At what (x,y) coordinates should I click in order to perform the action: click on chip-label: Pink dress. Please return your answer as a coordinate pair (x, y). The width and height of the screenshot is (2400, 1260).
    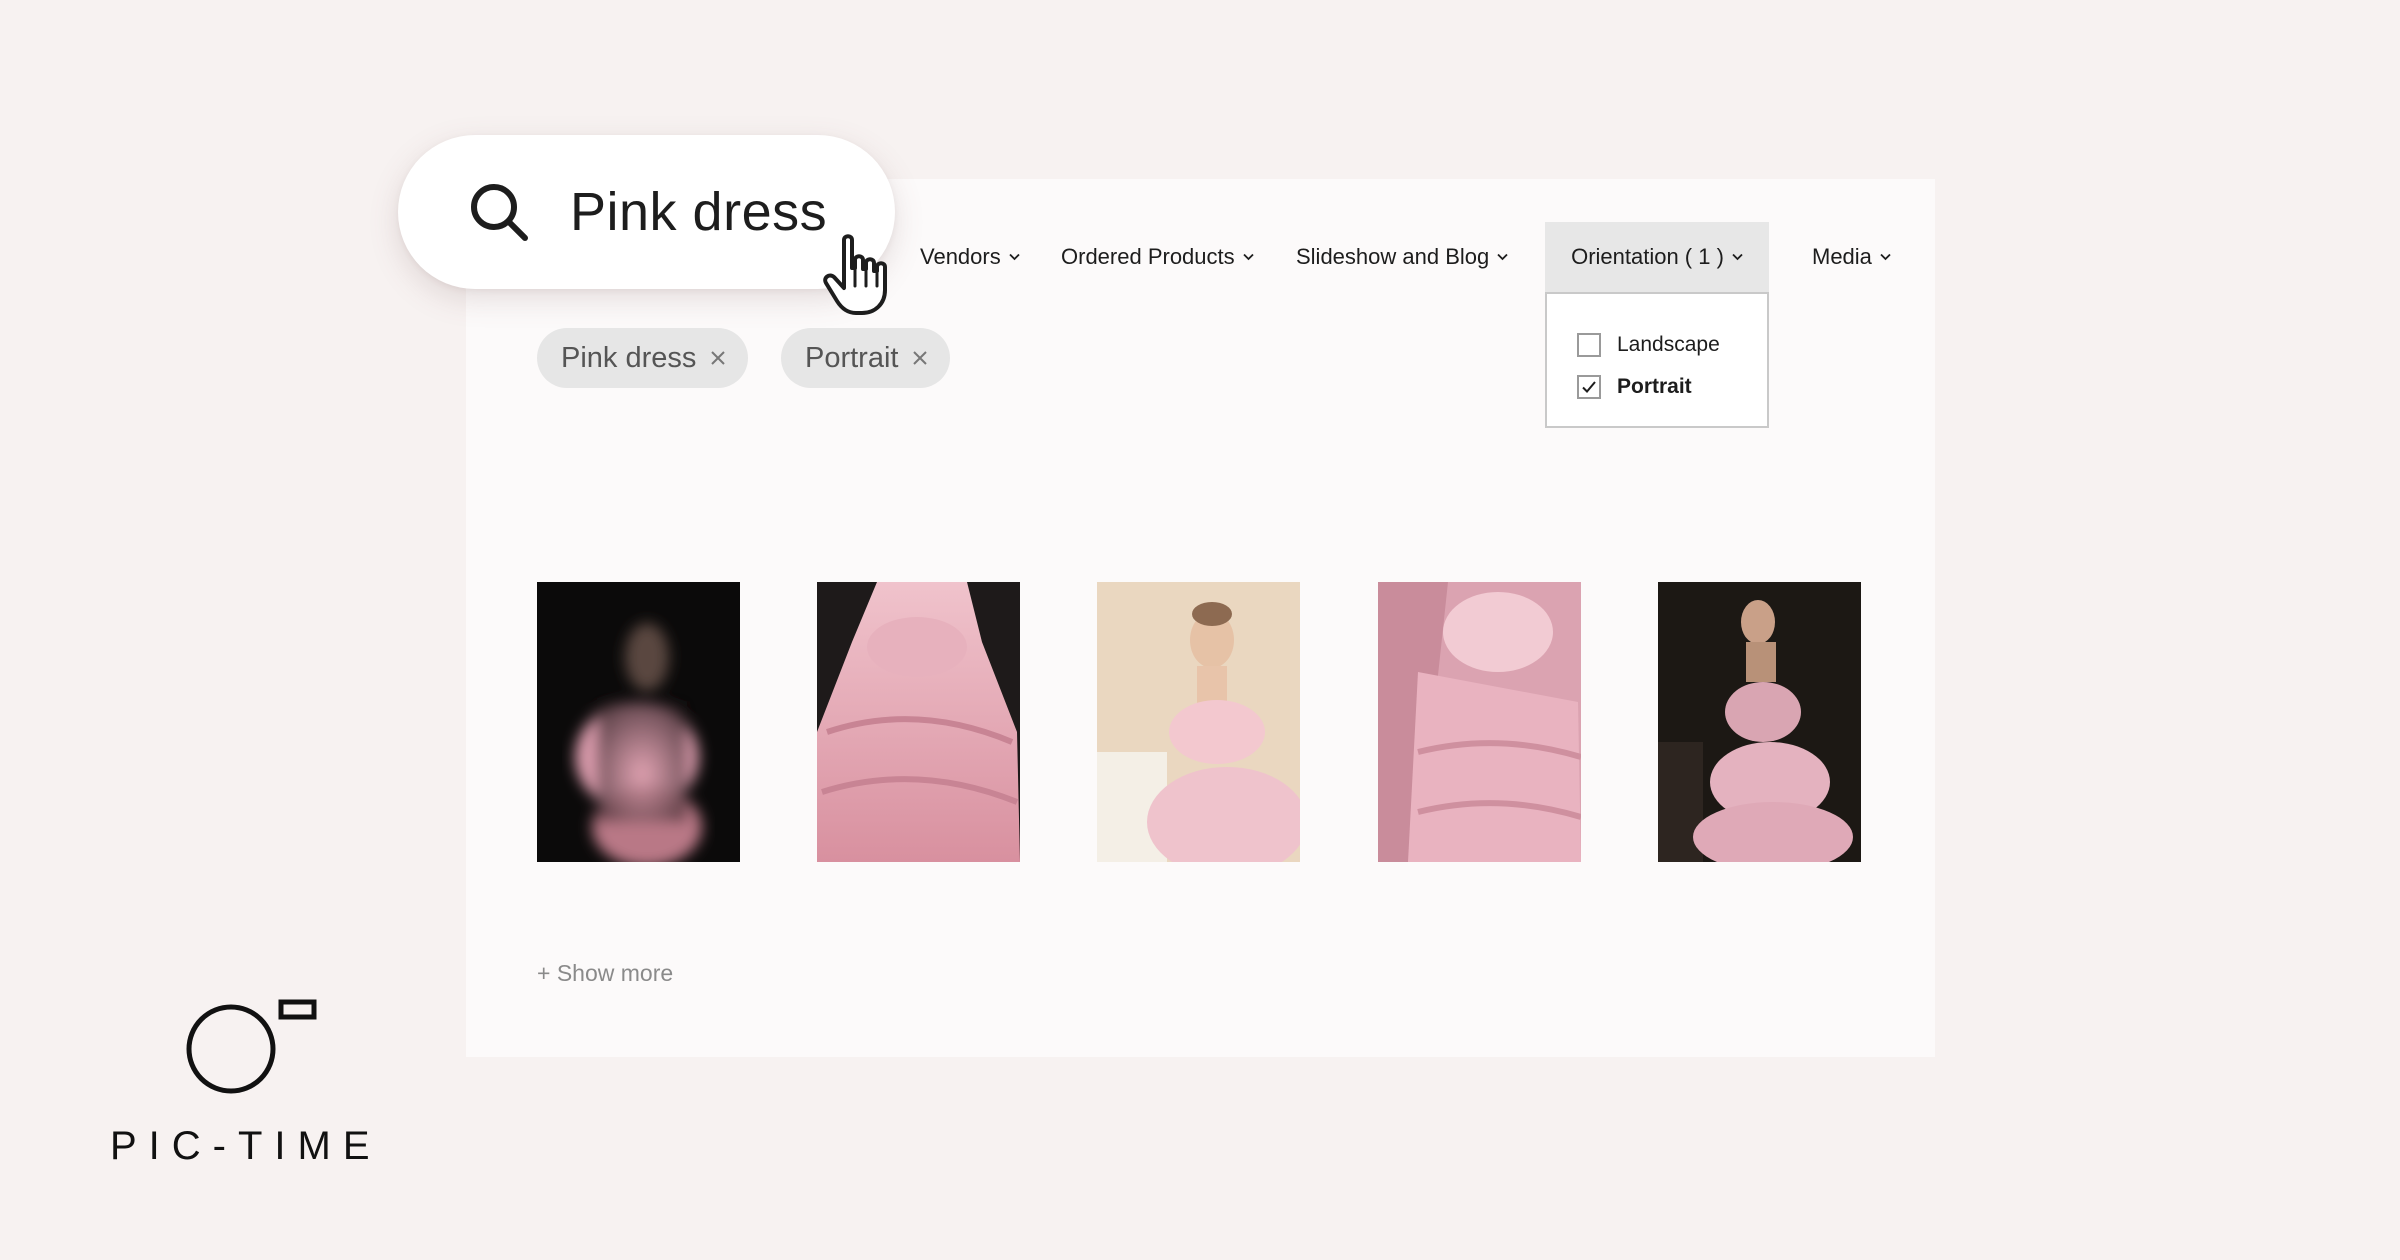
    Looking at the image, I should click on (629, 357).